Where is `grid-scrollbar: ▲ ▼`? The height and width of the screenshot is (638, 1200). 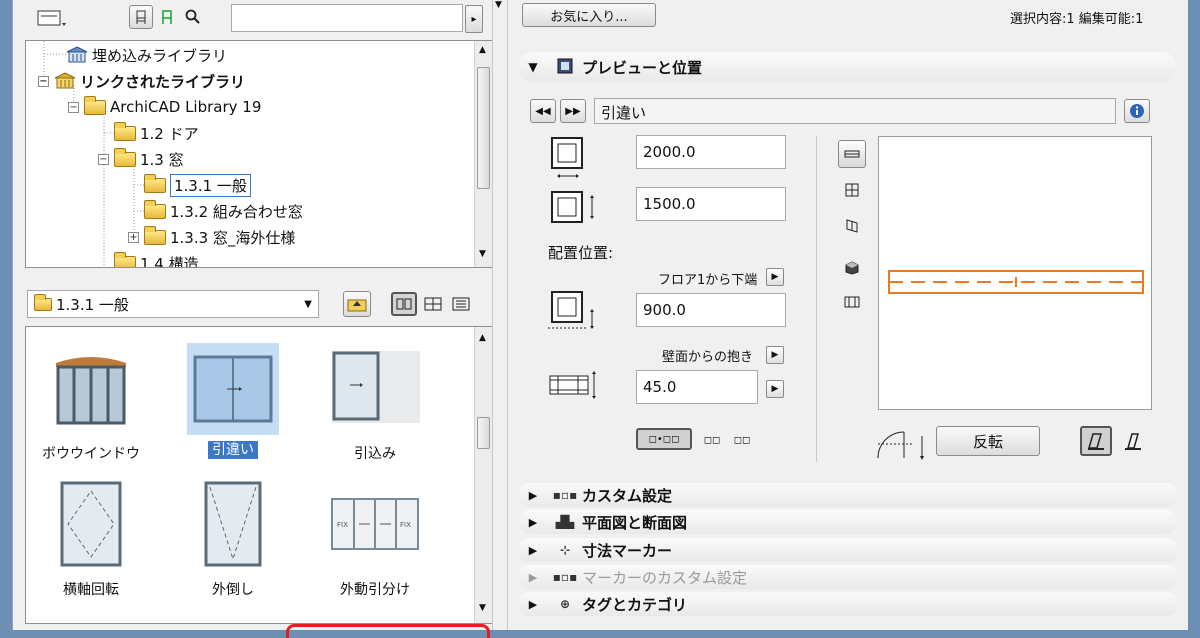 grid-scrollbar: ▲ ▼ is located at coordinates (483, 475).